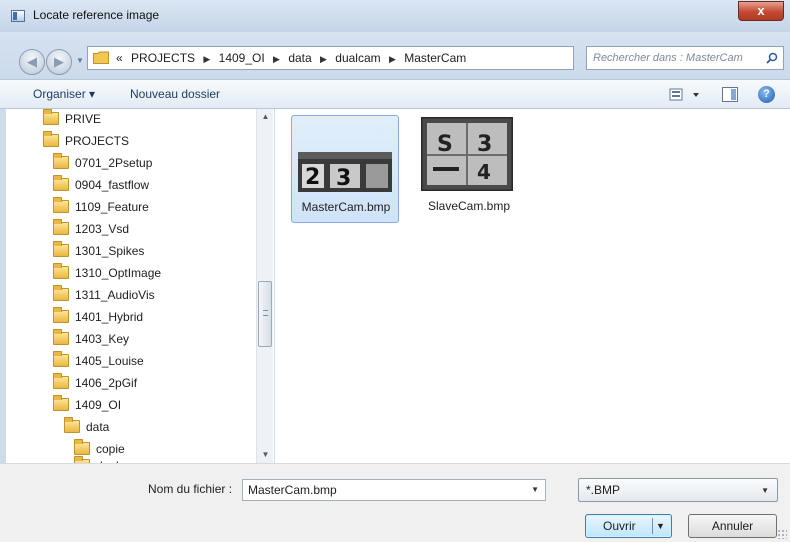 This screenshot has width=790, height=542. What do you see at coordinates (395, 94) in the screenshot?
I see `command-toolbar: Organiser ▾ Nouveau dossier ?` at bounding box center [395, 94].